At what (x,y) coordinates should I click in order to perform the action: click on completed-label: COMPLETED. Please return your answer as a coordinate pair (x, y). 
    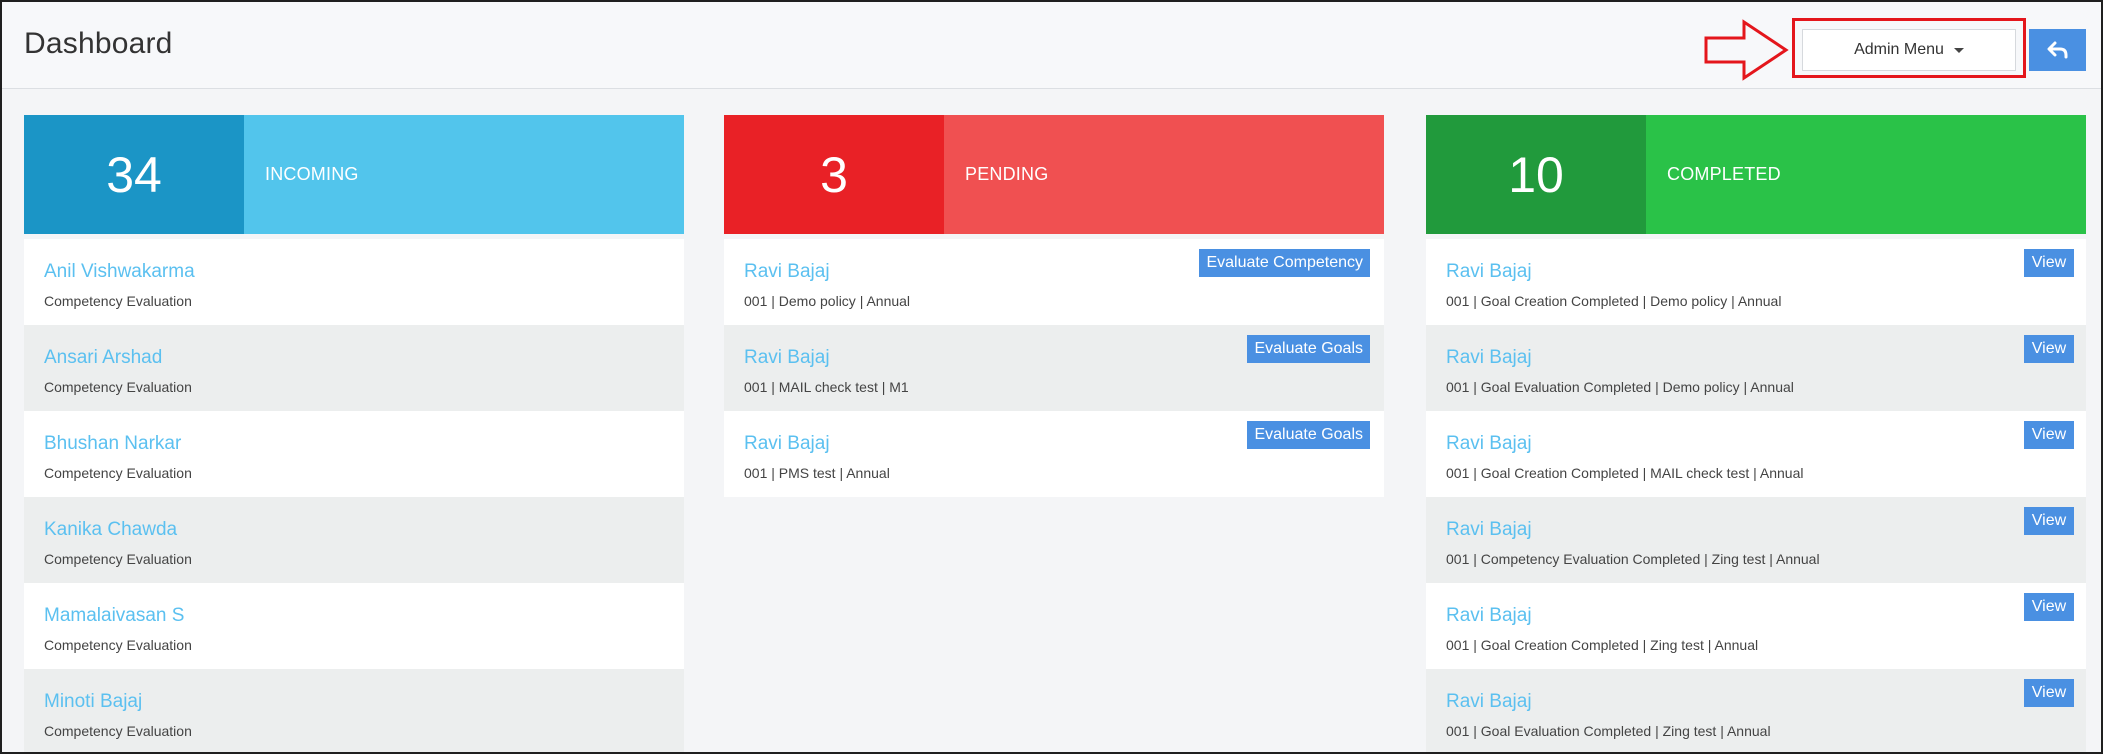
    Looking at the image, I should click on (1866, 174).